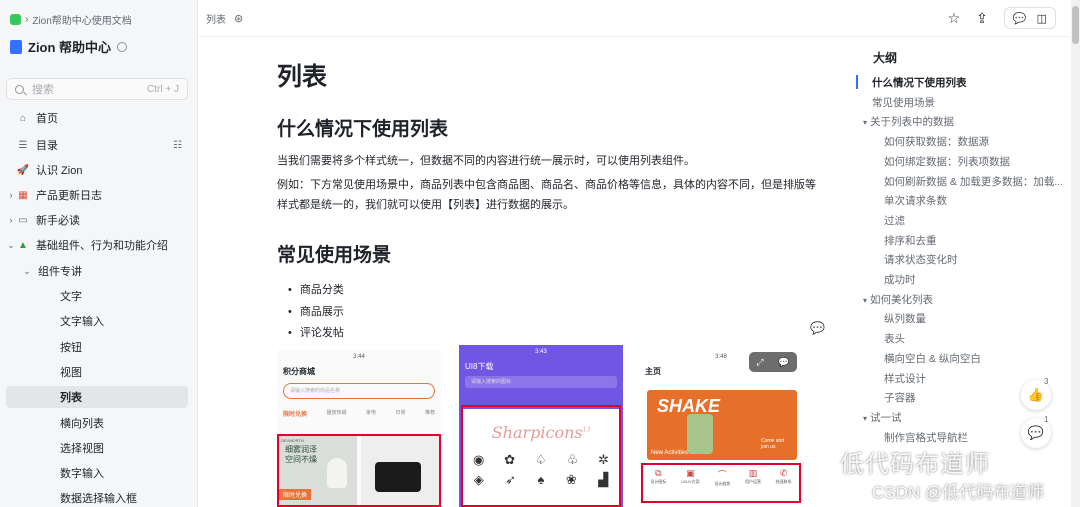 The height and width of the screenshot is (507, 1080). I want to click on share-icon: ⇪, so click(982, 18).